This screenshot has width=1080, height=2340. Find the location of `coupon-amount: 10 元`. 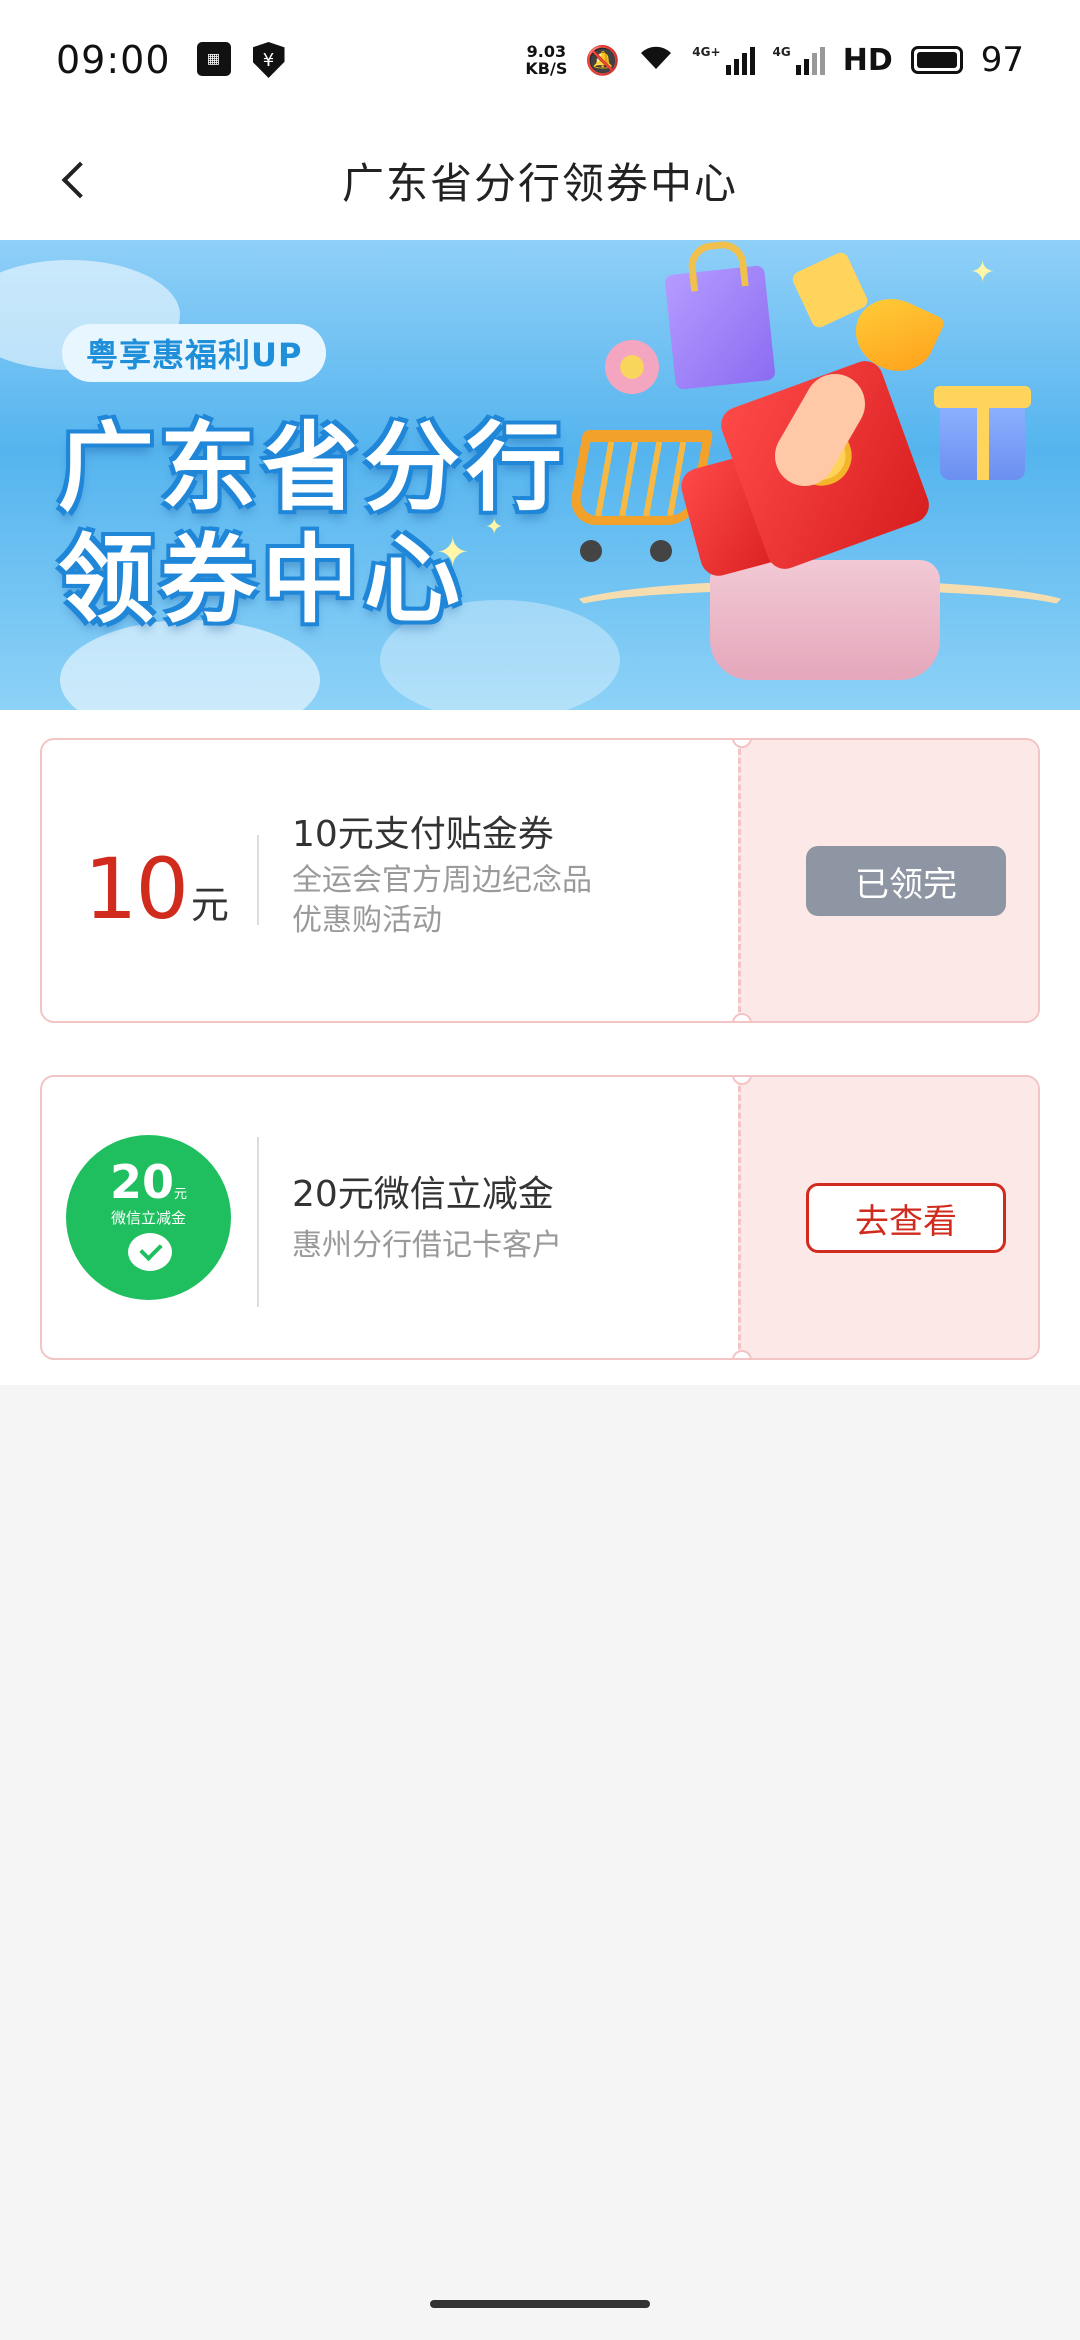

coupon-amount: 10 元 is located at coordinates (156, 889).